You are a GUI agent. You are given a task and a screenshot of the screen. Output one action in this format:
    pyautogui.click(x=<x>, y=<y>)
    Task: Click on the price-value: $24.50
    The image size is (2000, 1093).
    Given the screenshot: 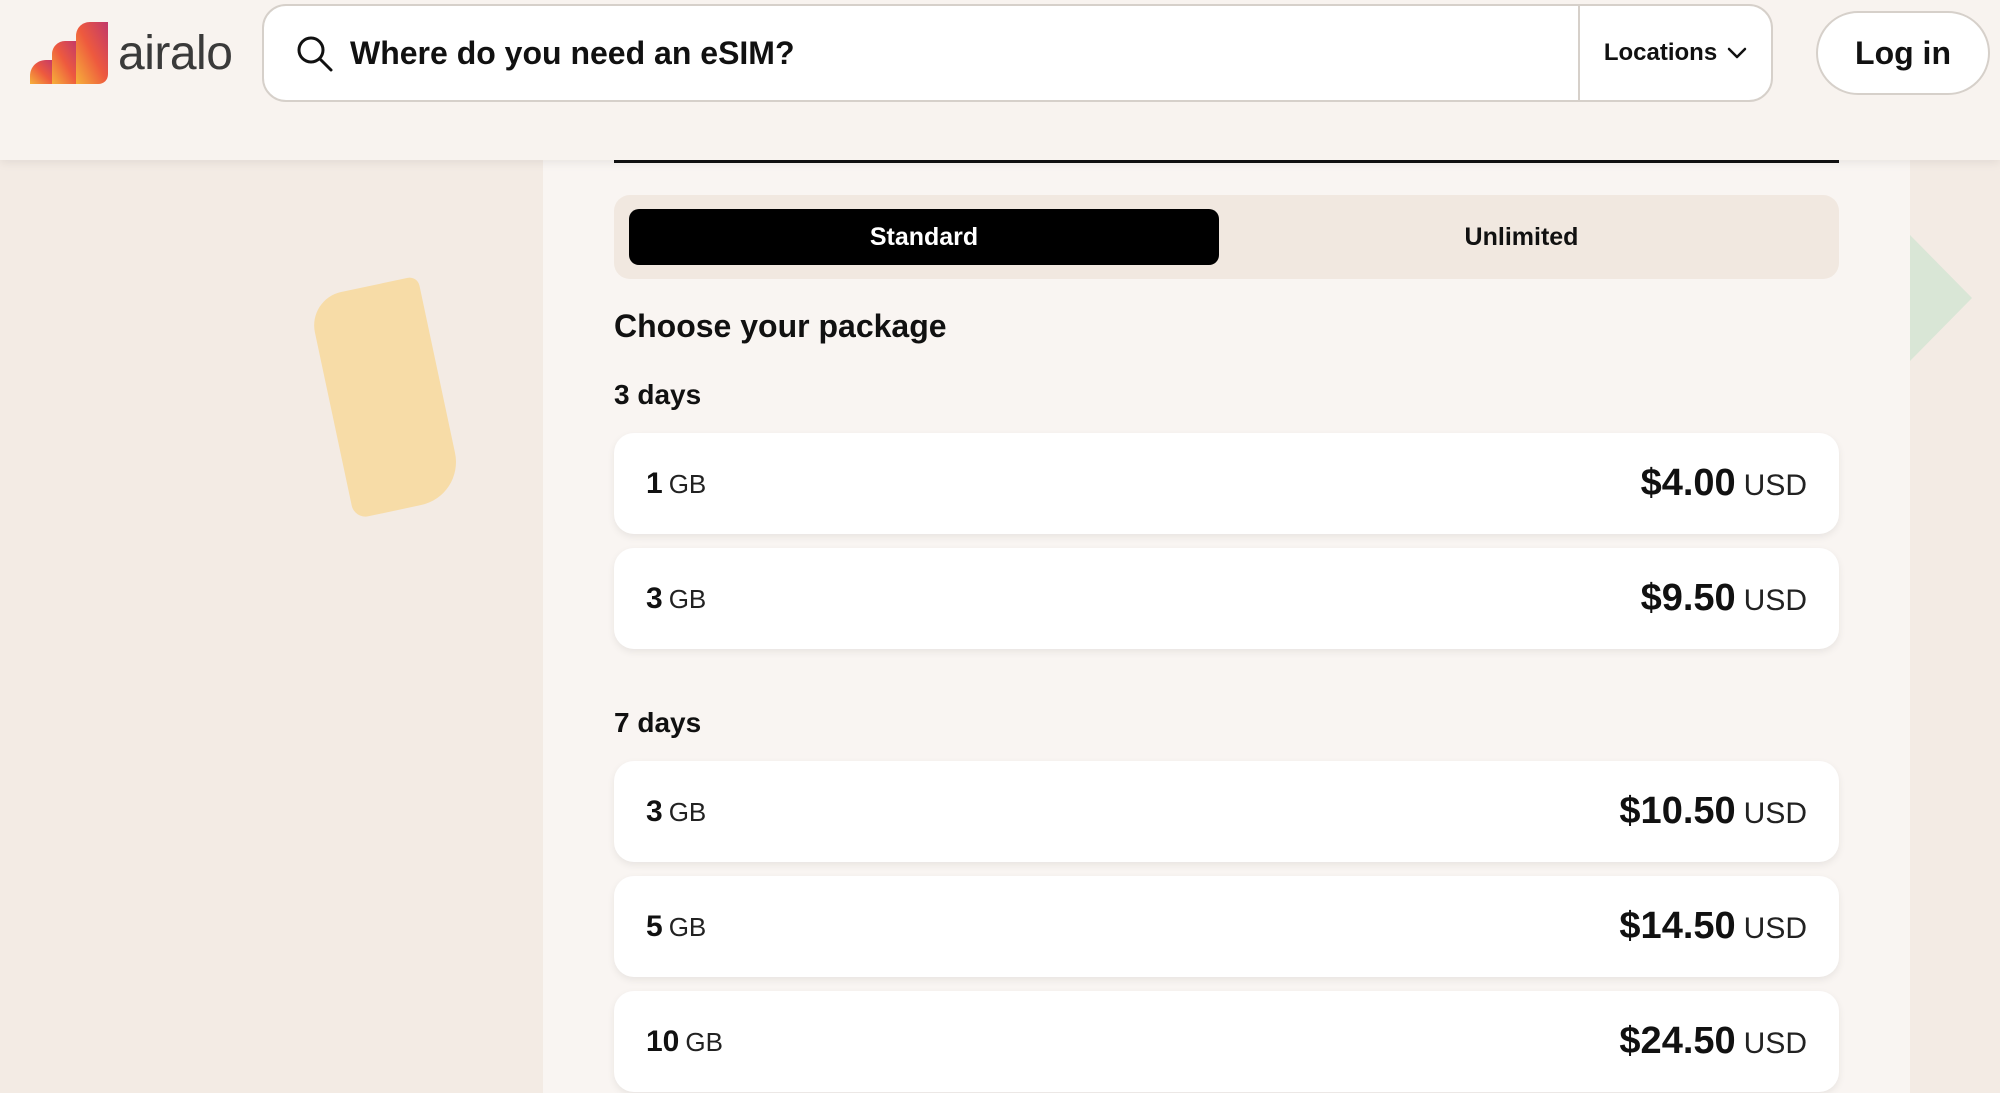 What is the action you would take?
    pyautogui.click(x=1677, y=1041)
    